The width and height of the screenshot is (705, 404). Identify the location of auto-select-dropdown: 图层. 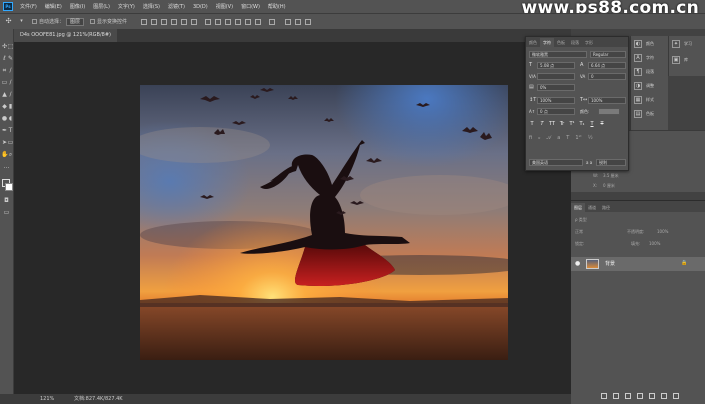
(75, 21).